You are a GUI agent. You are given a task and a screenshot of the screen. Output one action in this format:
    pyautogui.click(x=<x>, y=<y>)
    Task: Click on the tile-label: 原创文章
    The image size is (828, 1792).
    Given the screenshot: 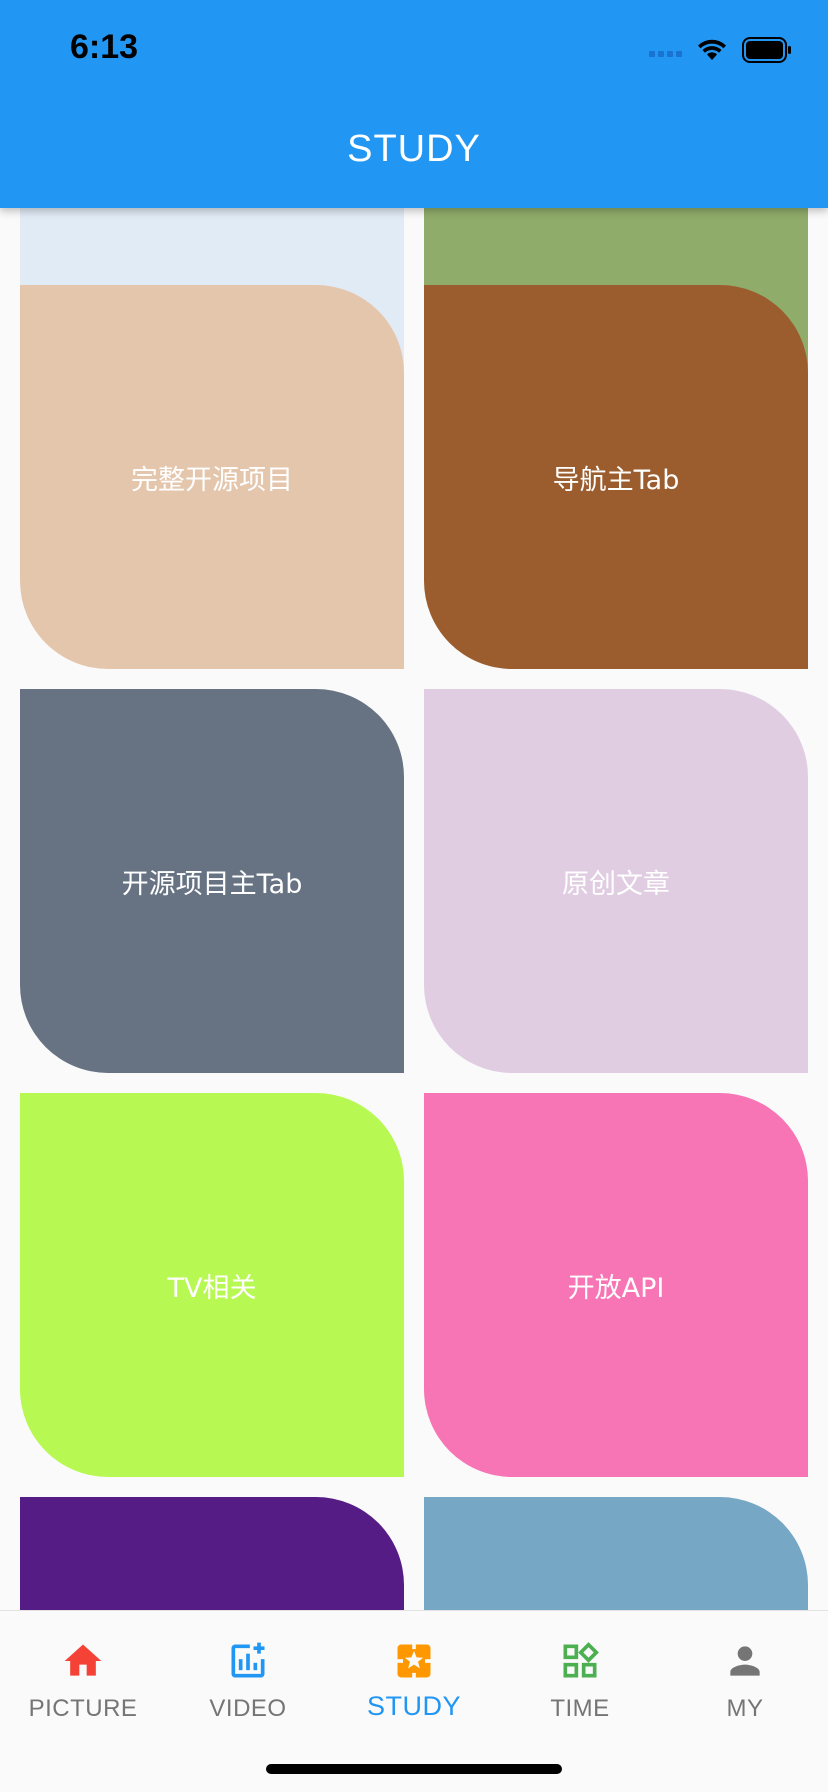 What is the action you would take?
    pyautogui.click(x=616, y=884)
    